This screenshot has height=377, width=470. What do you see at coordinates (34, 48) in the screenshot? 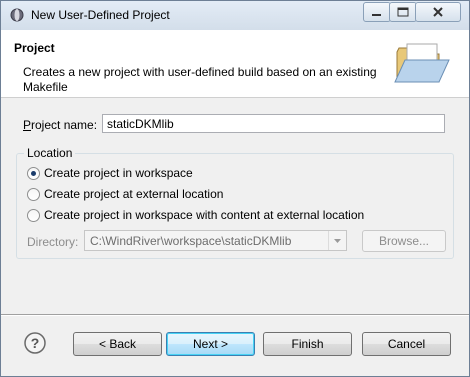
I see `page-title: Project` at bounding box center [34, 48].